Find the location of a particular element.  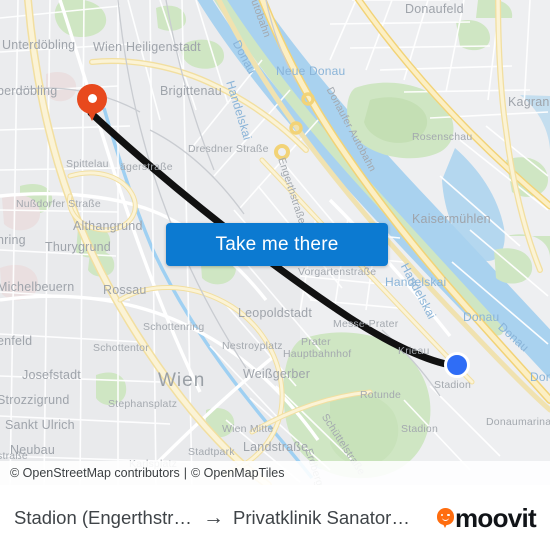

arrow-right-icon: → is located at coordinates (213, 517).